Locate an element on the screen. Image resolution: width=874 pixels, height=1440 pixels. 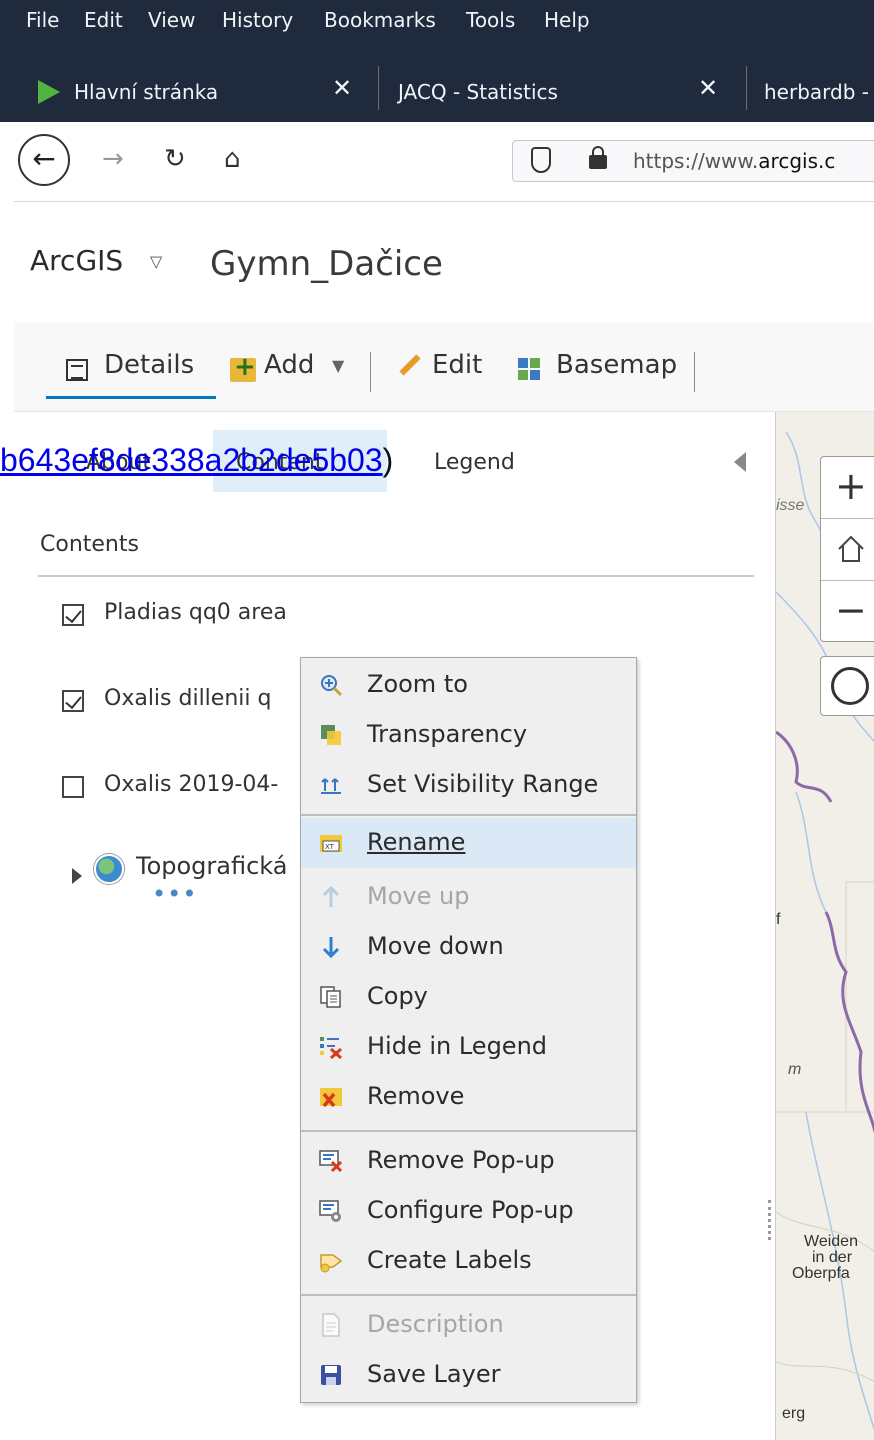
menu-tools: Tools is located at coordinates (490, 20).